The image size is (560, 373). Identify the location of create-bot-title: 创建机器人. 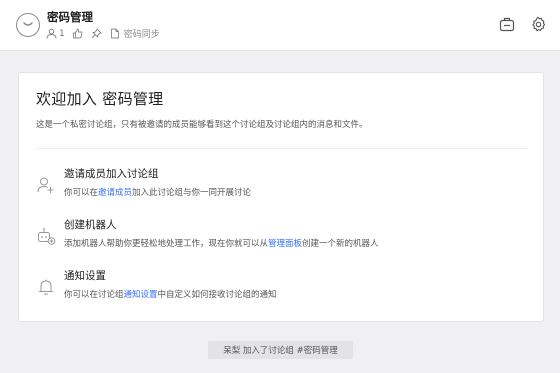
(90, 225).